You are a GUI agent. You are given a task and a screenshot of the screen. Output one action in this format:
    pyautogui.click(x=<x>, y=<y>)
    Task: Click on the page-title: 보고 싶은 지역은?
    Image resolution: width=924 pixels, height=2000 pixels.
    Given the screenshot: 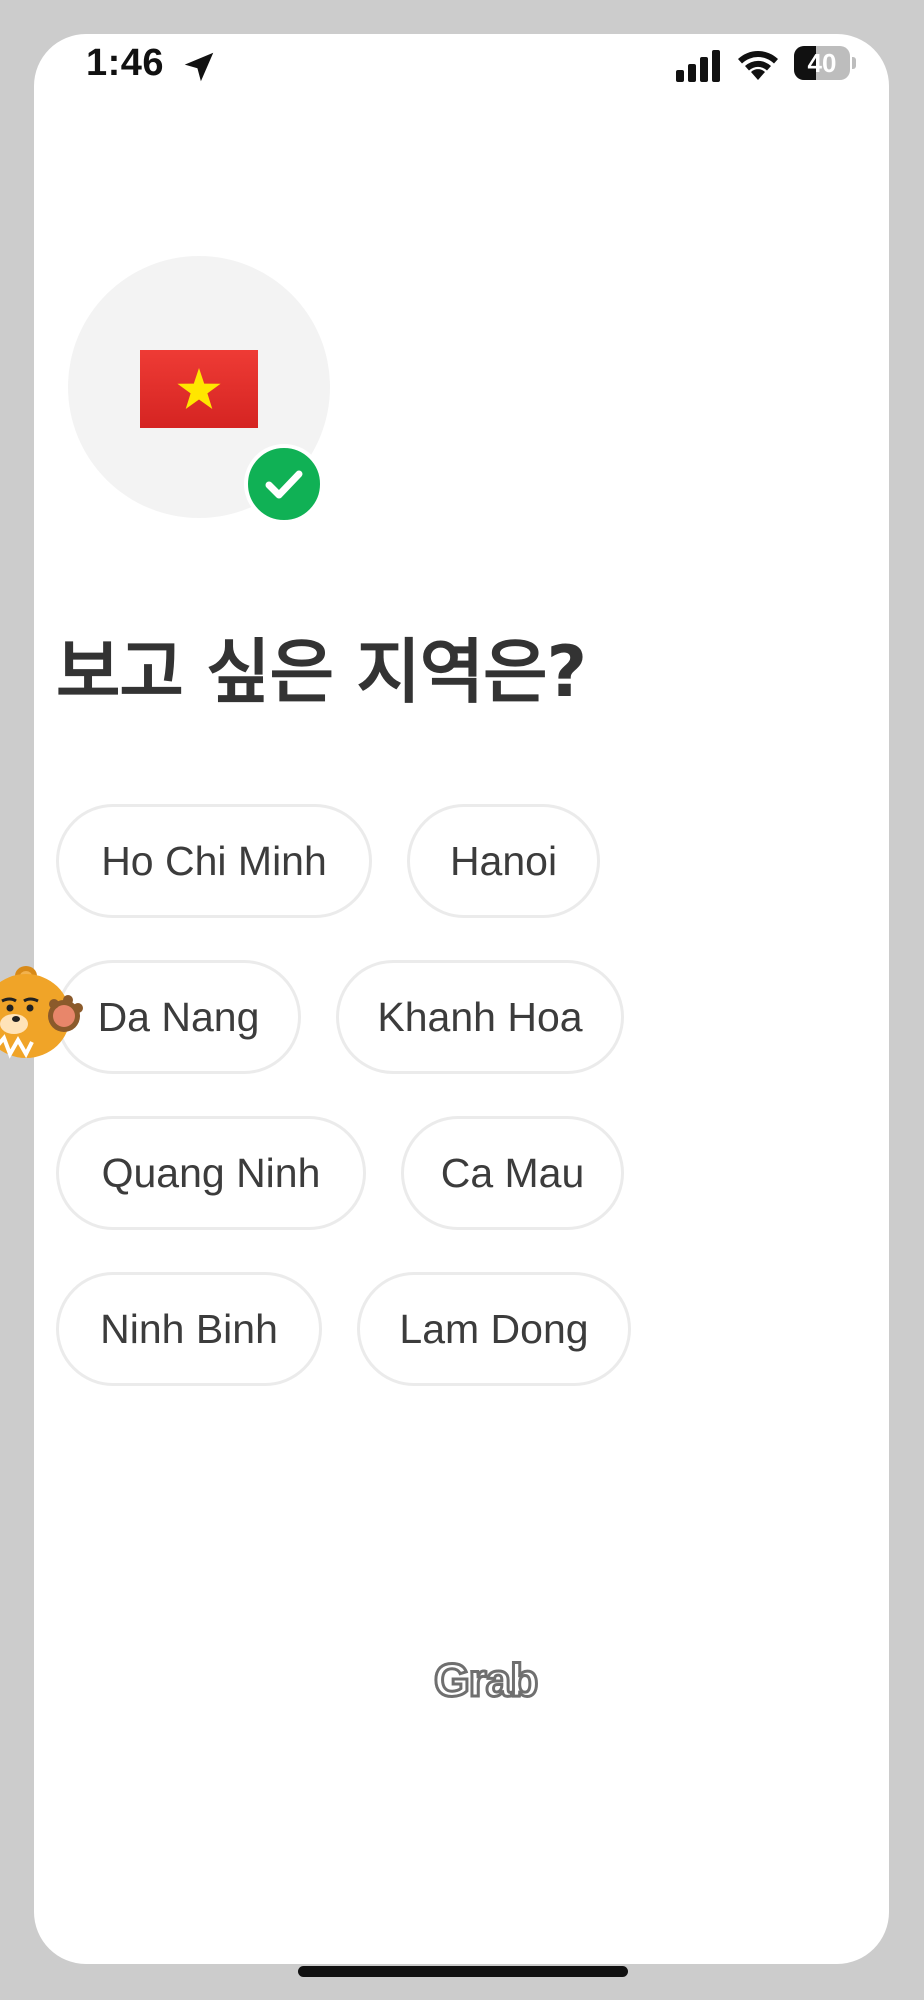 What is the action you would take?
    pyautogui.click(x=321, y=672)
    